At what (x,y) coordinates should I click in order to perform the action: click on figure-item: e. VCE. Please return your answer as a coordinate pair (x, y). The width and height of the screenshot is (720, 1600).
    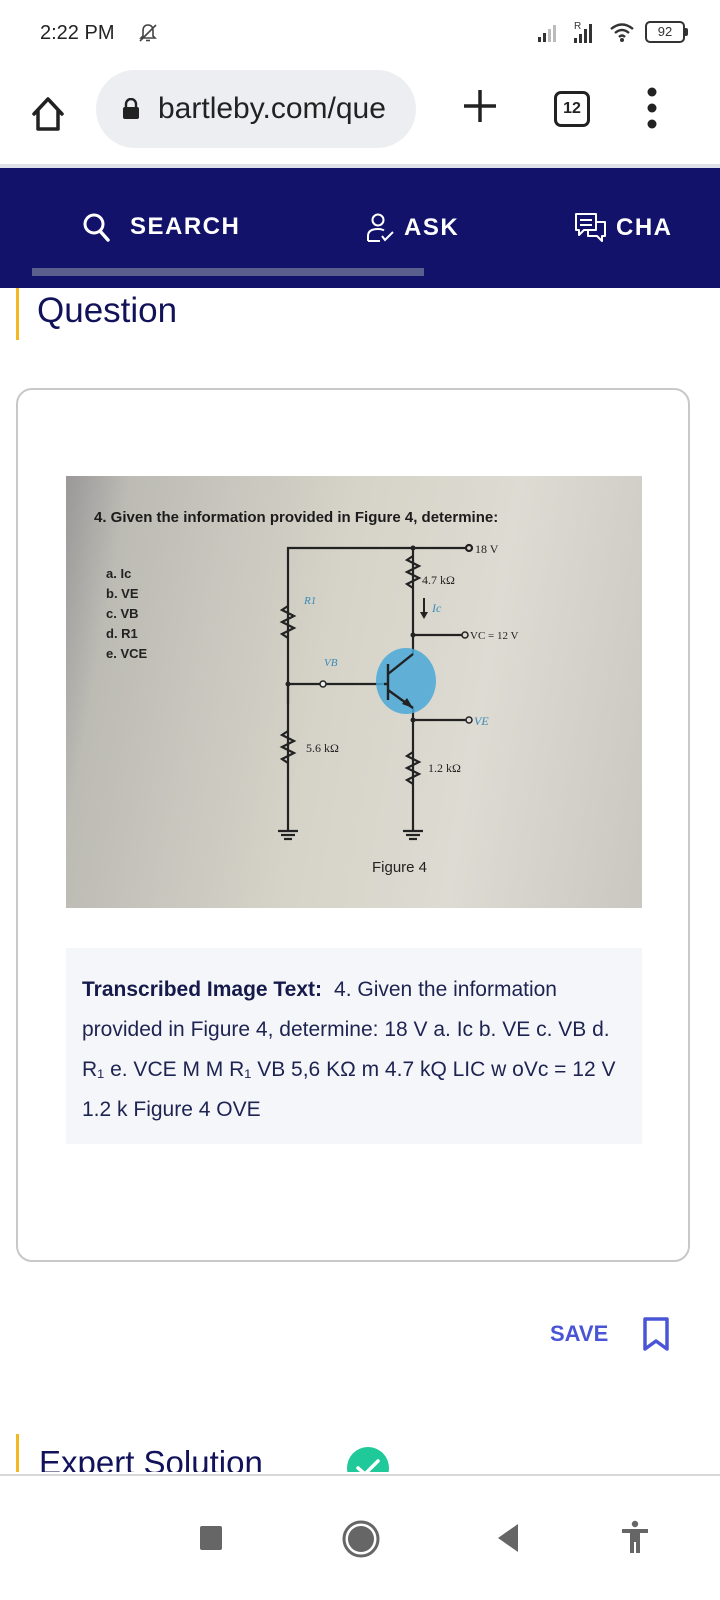
    Looking at the image, I should click on (127, 653).